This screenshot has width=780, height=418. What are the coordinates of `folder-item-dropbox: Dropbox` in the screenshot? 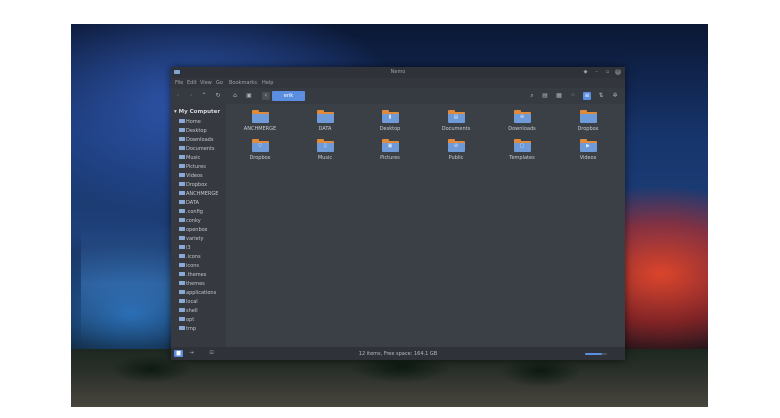 It's located at (588, 121).